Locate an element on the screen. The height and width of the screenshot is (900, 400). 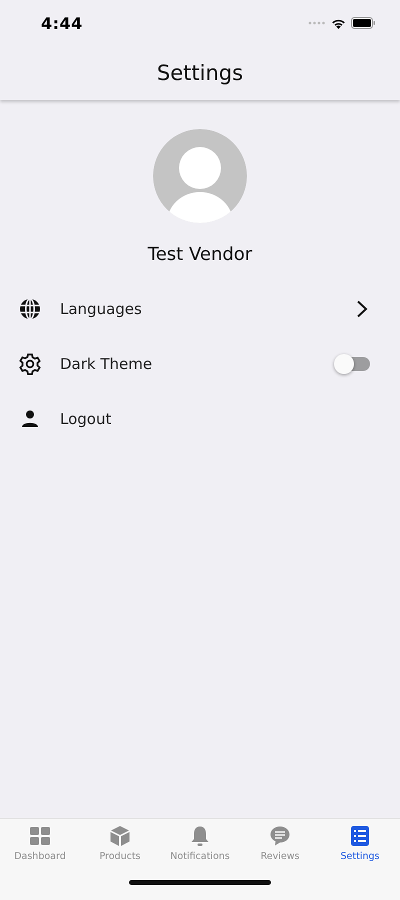
wifi-icon is located at coordinates (338, 23).